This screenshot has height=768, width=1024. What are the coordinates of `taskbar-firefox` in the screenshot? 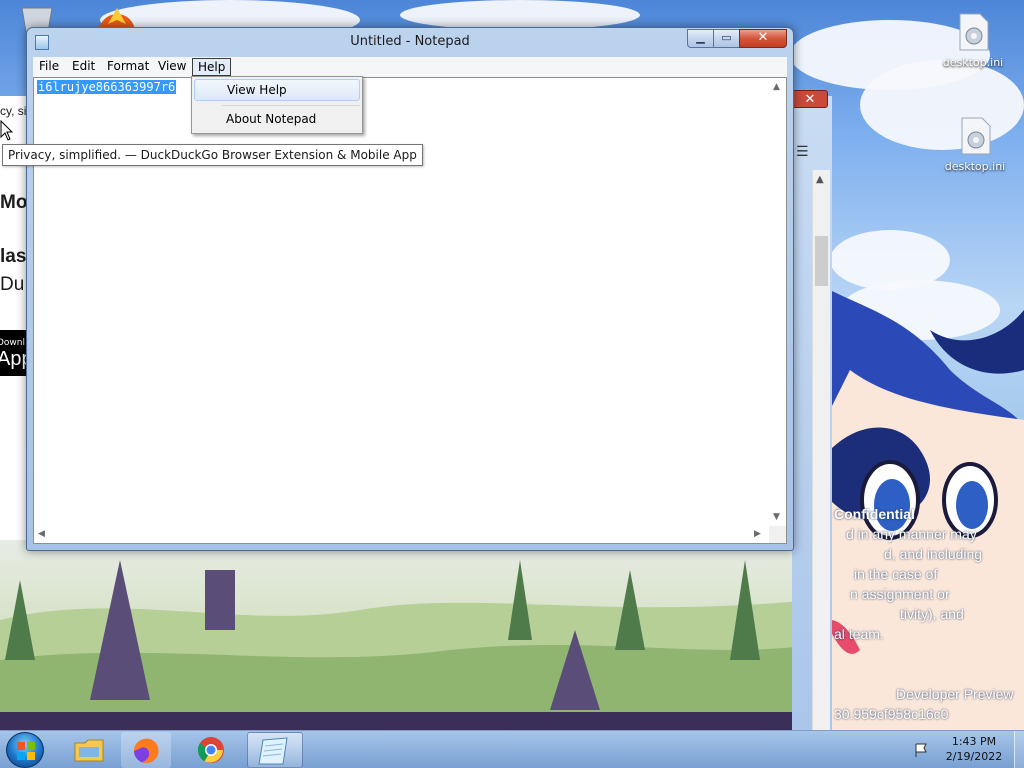 It's located at (146, 750).